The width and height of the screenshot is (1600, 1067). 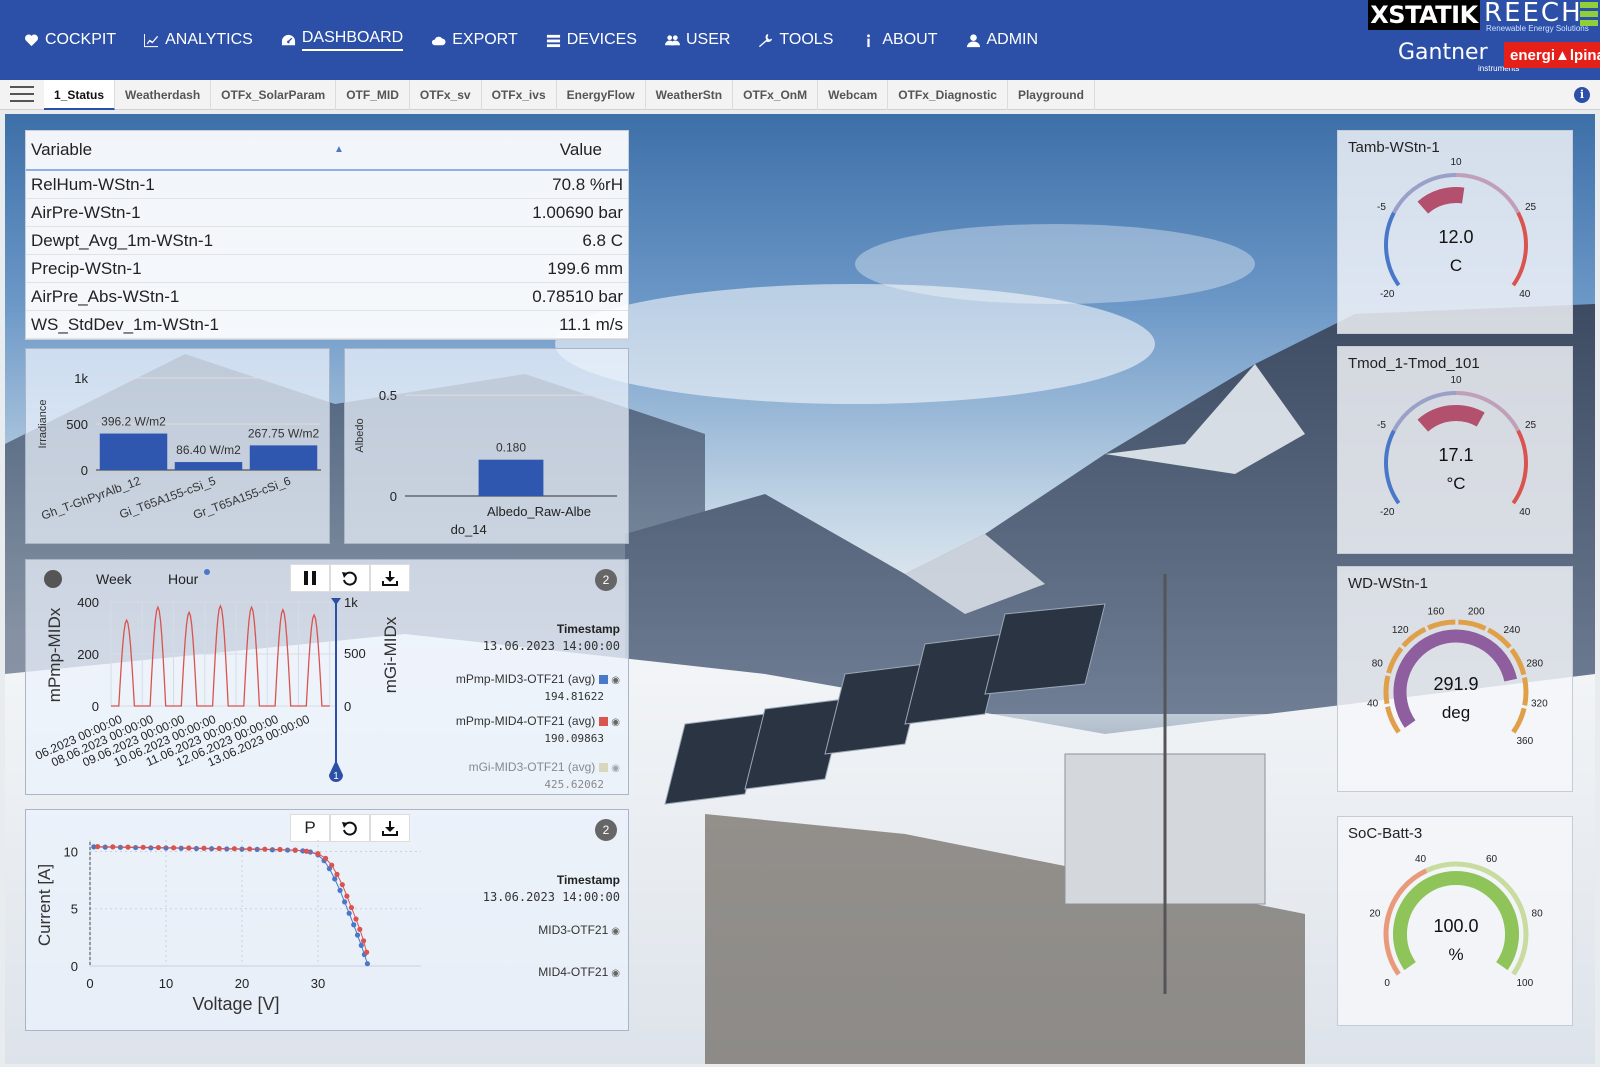 I want to click on cursor-handle-label: 1, so click(x=336, y=776).